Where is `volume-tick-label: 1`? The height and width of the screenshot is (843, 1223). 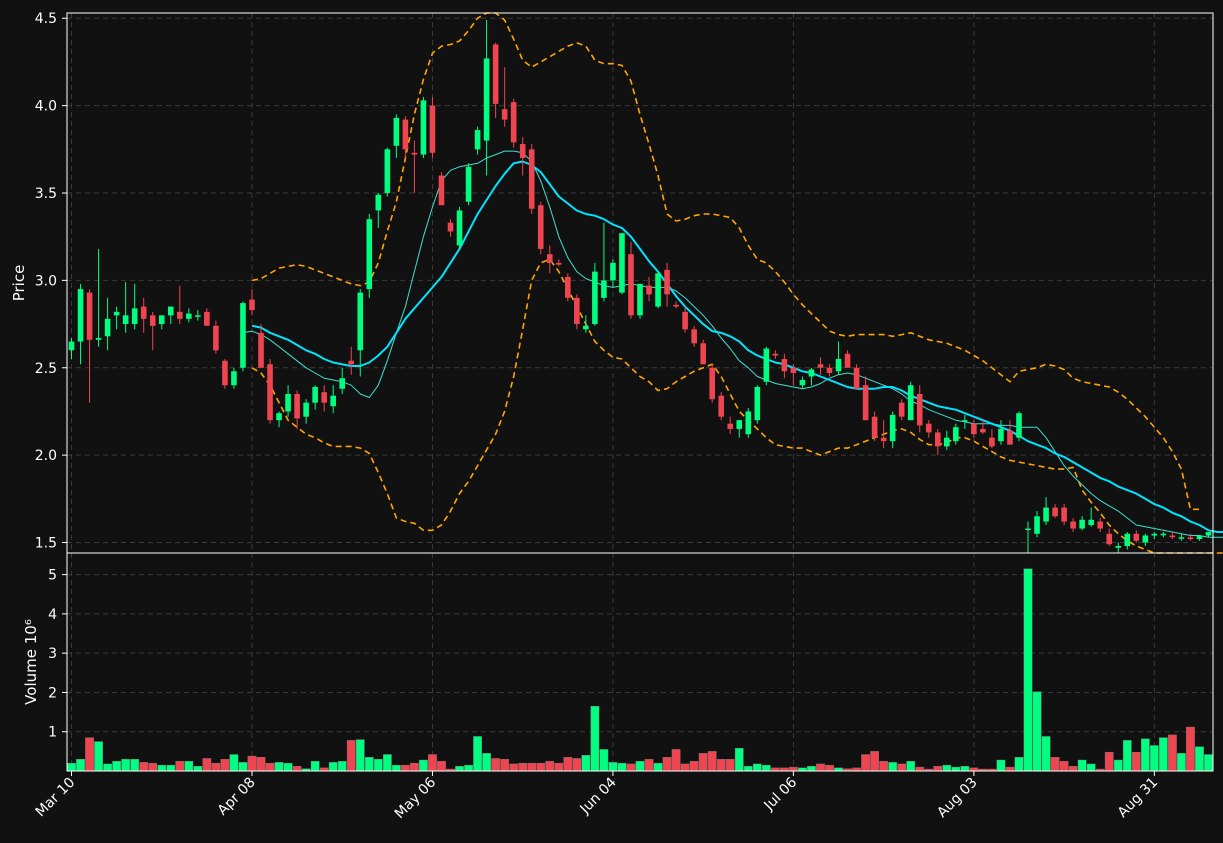
volume-tick-label: 1 is located at coordinates (52, 733).